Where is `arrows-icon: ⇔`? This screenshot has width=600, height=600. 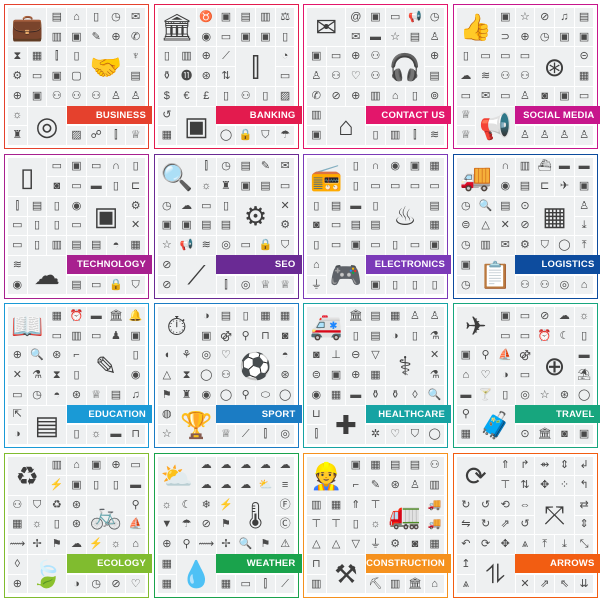 arrows-icon: ⇔ is located at coordinates (525, 505).